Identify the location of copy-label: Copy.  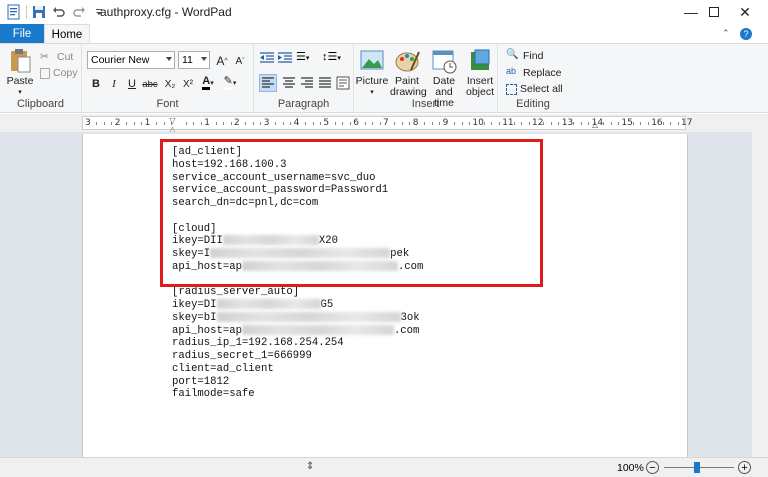
(65, 73).